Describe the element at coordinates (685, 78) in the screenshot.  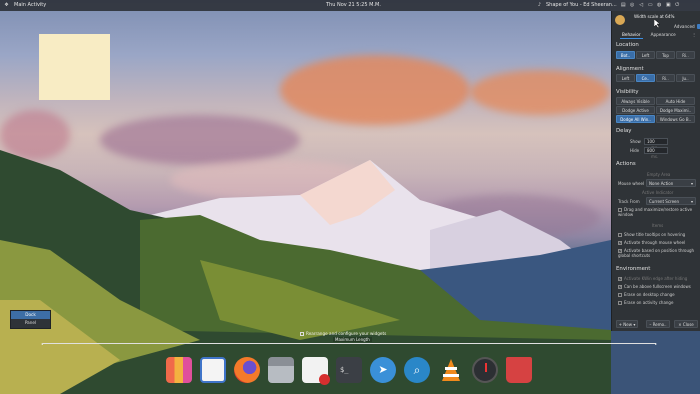
I see `alignment-justify: Ju..` at that location.